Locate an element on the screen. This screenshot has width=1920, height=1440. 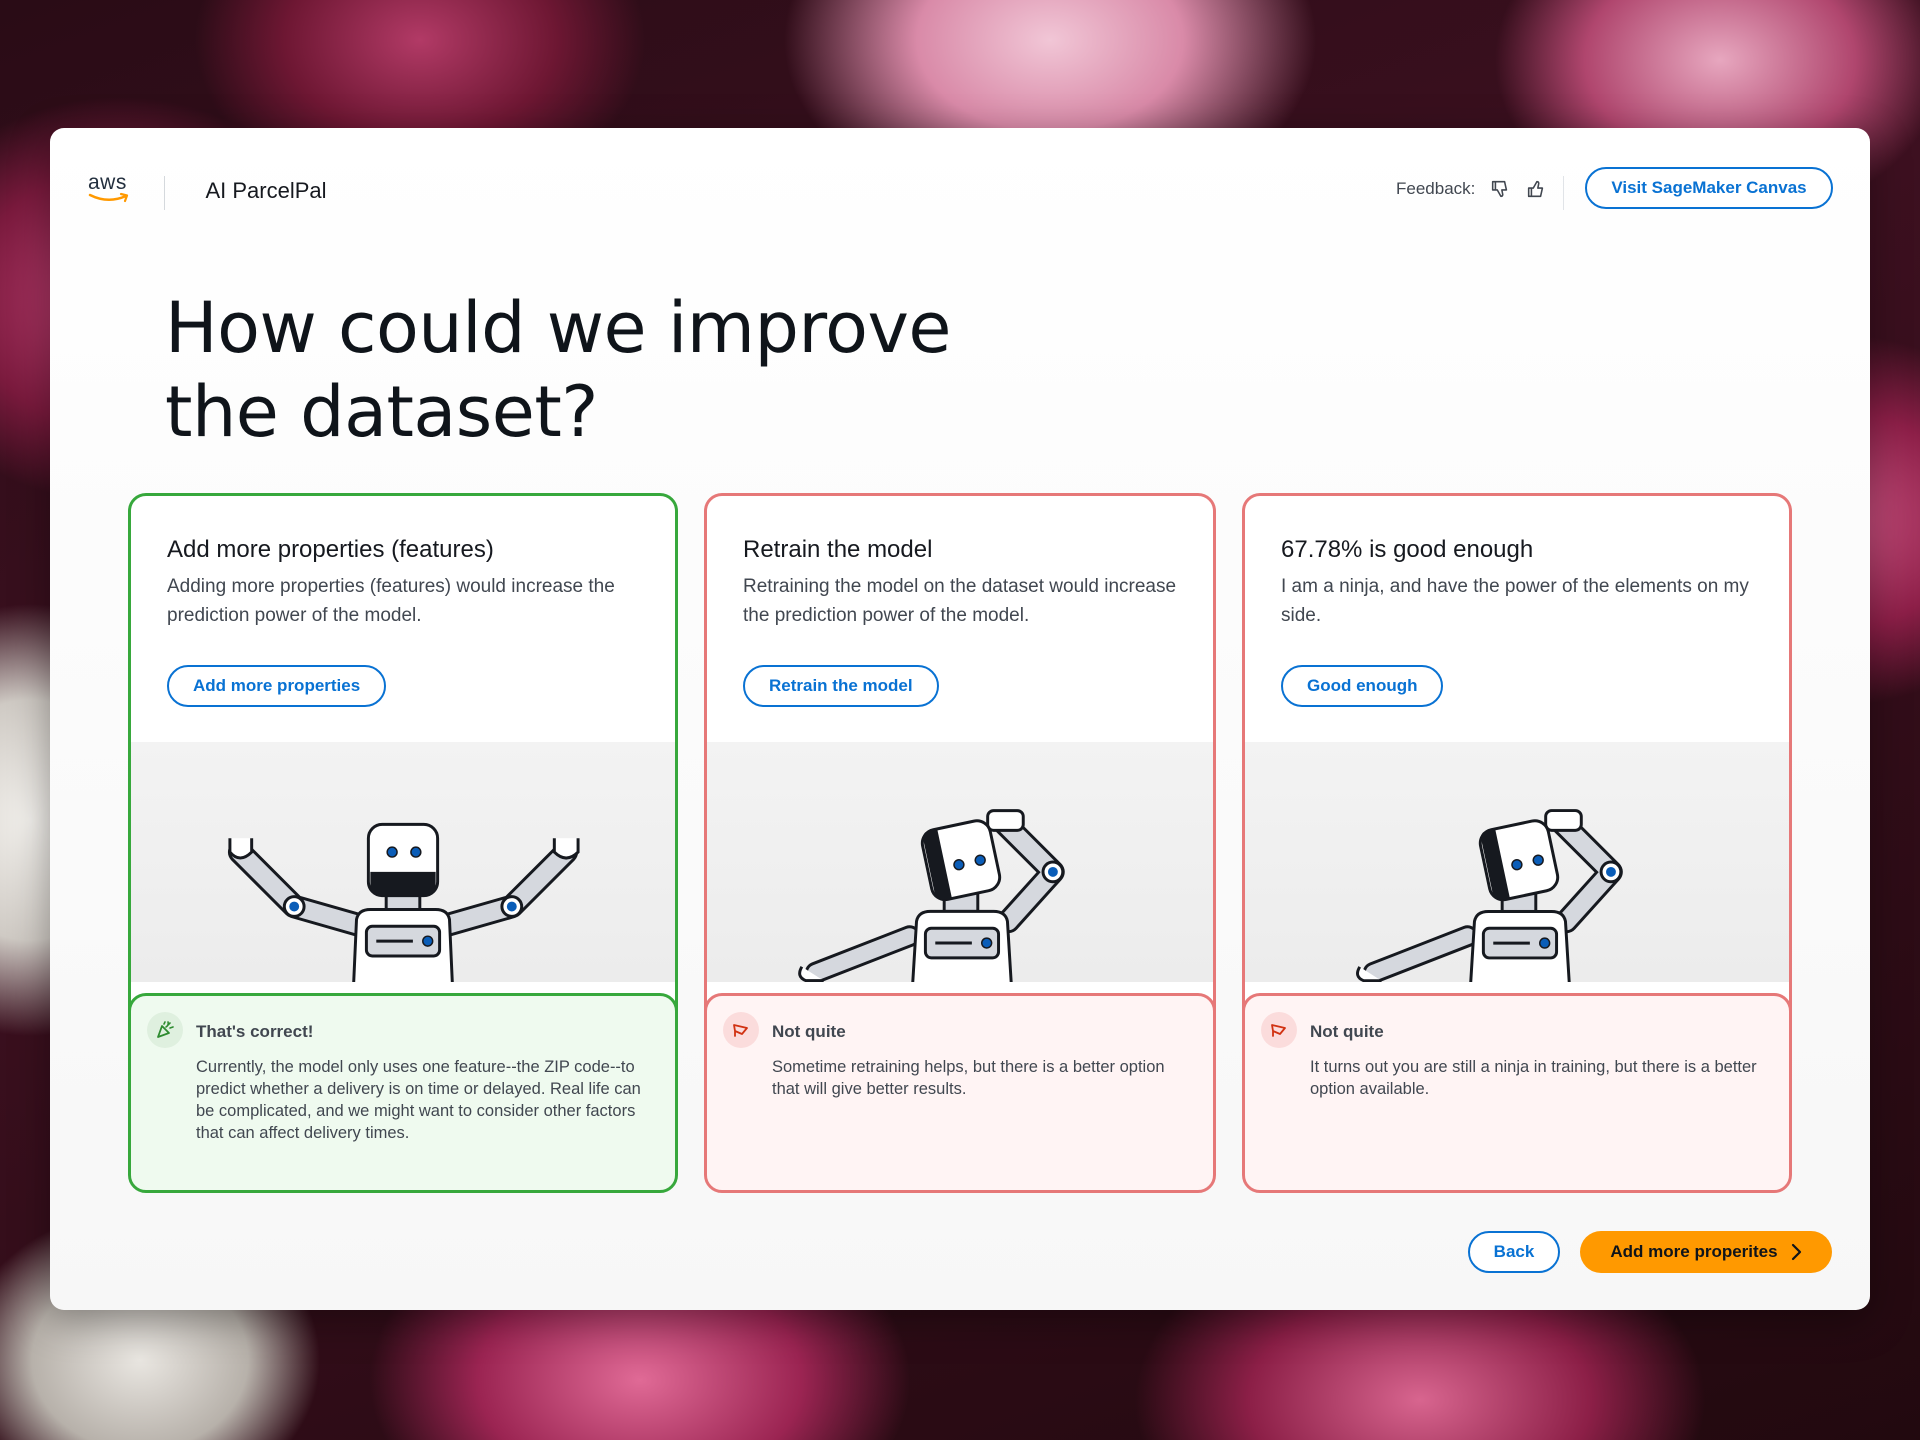
aws-smile-icon is located at coordinates (108, 197).